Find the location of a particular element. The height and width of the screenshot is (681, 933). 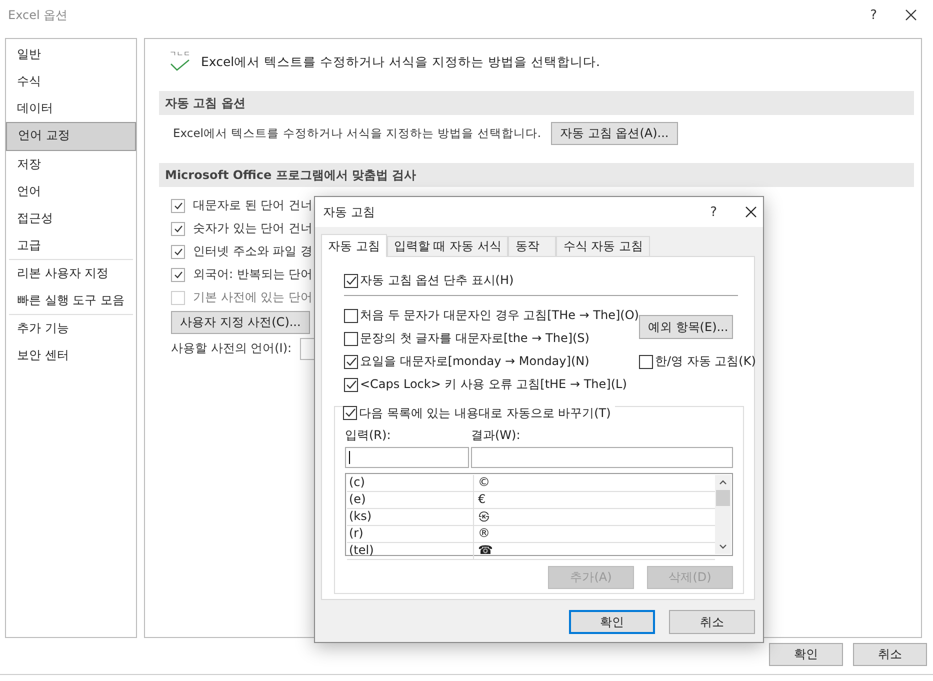

checkbox-label: 요일을 대문자로[monday → Monday](N) is located at coordinates (475, 361).